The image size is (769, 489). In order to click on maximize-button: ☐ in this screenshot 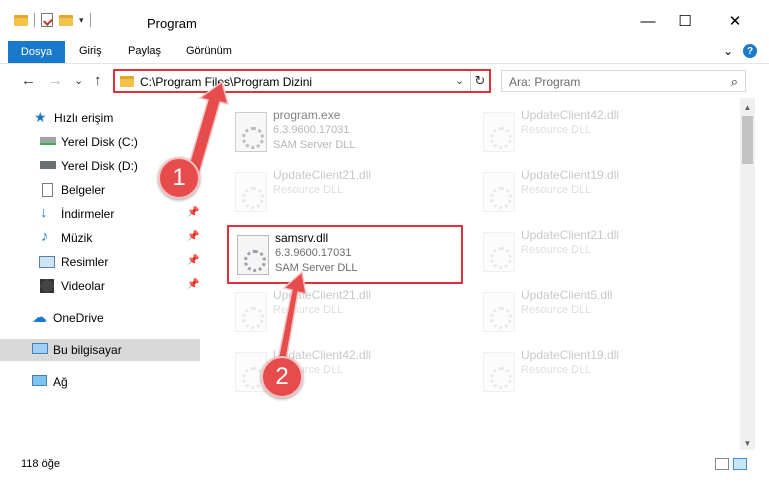, I will do `click(685, 21)`.